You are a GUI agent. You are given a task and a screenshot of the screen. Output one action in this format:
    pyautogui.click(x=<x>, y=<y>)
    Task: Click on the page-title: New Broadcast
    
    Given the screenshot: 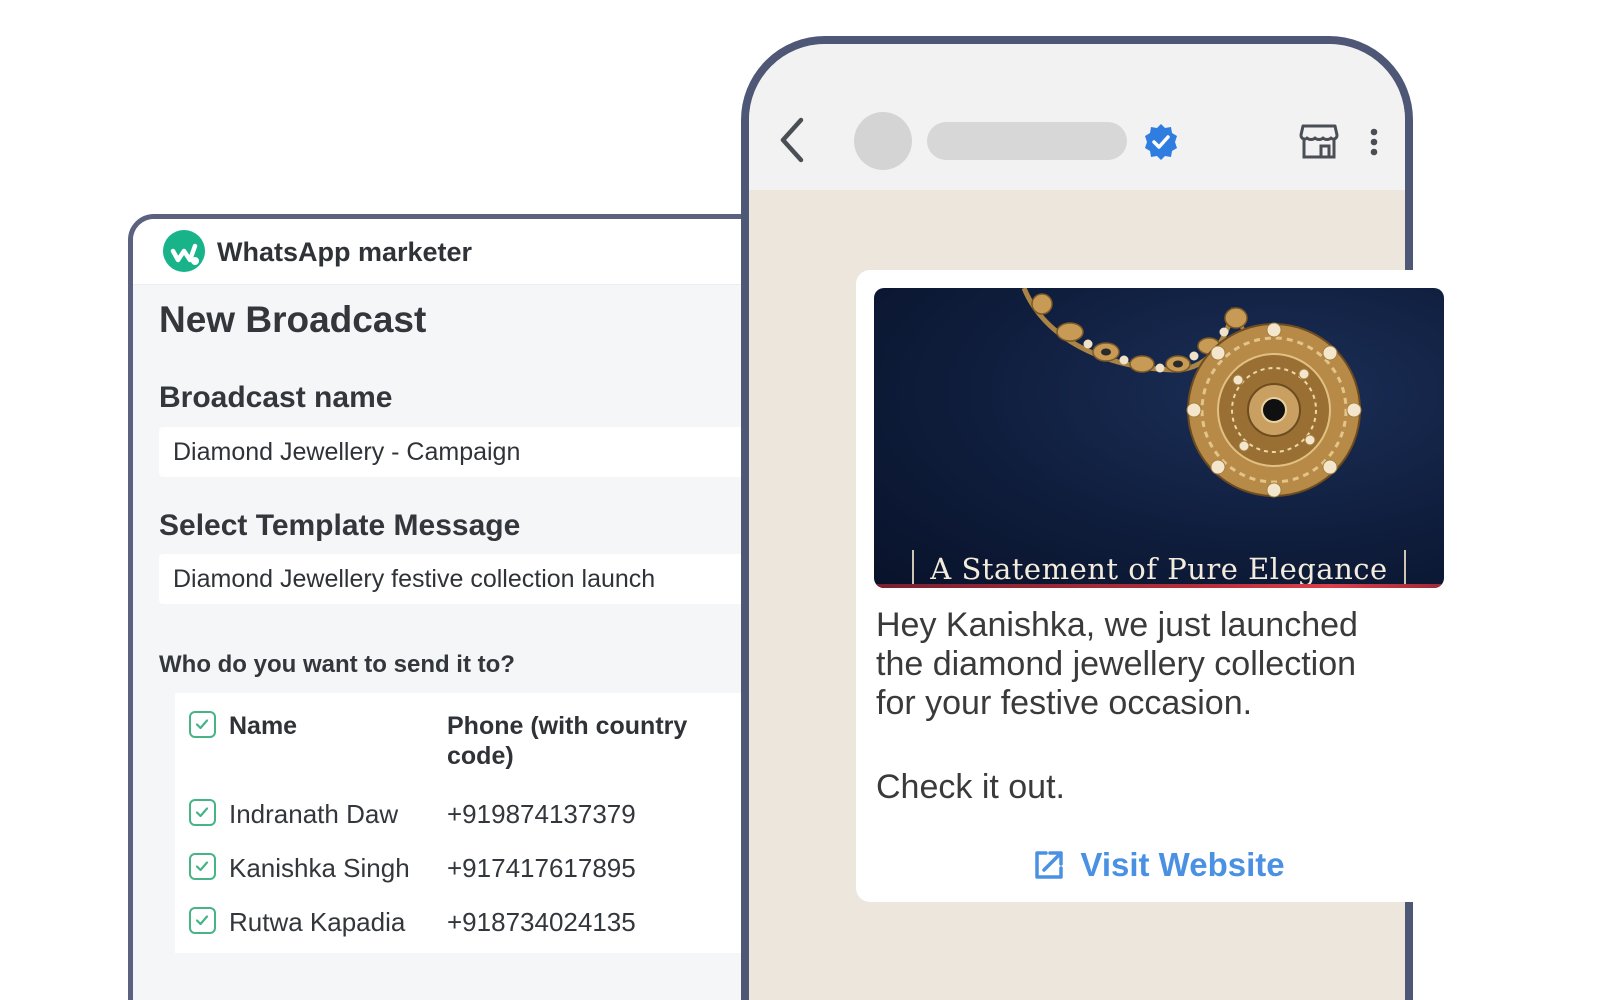 What is the action you would take?
    pyautogui.click(x=293, y=319)
    